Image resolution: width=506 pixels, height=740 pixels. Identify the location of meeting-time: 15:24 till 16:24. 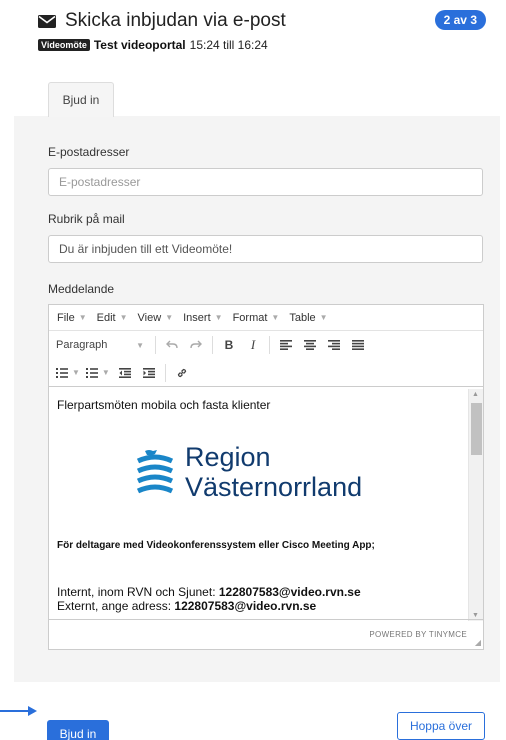
(228, 45).